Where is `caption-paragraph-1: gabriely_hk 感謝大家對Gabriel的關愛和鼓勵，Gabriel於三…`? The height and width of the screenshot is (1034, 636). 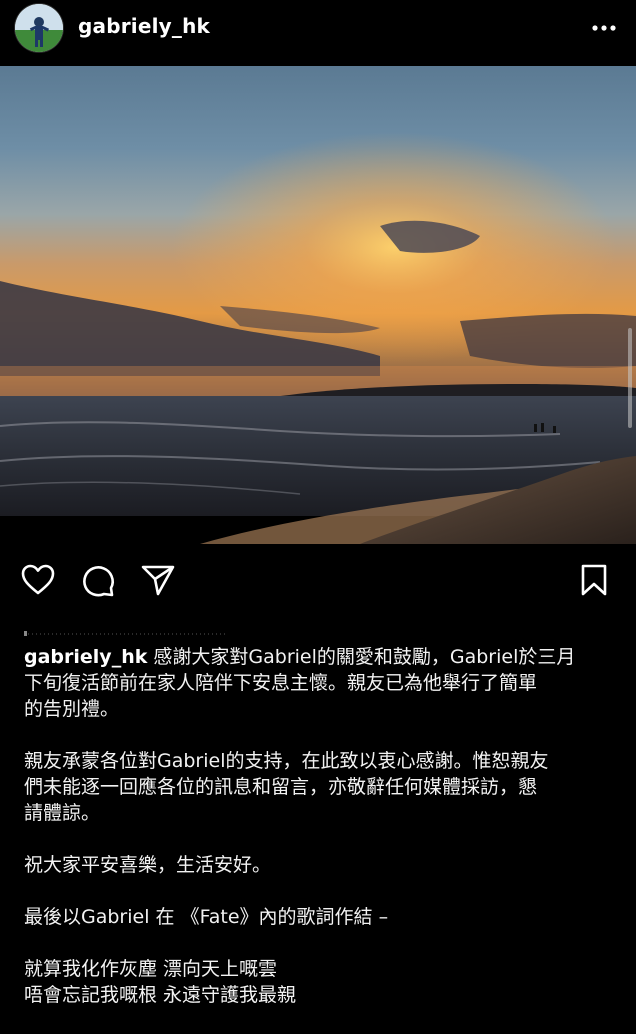
caption-paragraph-1: gabriely_hk 感謝大家對Gabriel的關愛和鼓勵，Gabriel於三… is located at coordinates (319, 683).